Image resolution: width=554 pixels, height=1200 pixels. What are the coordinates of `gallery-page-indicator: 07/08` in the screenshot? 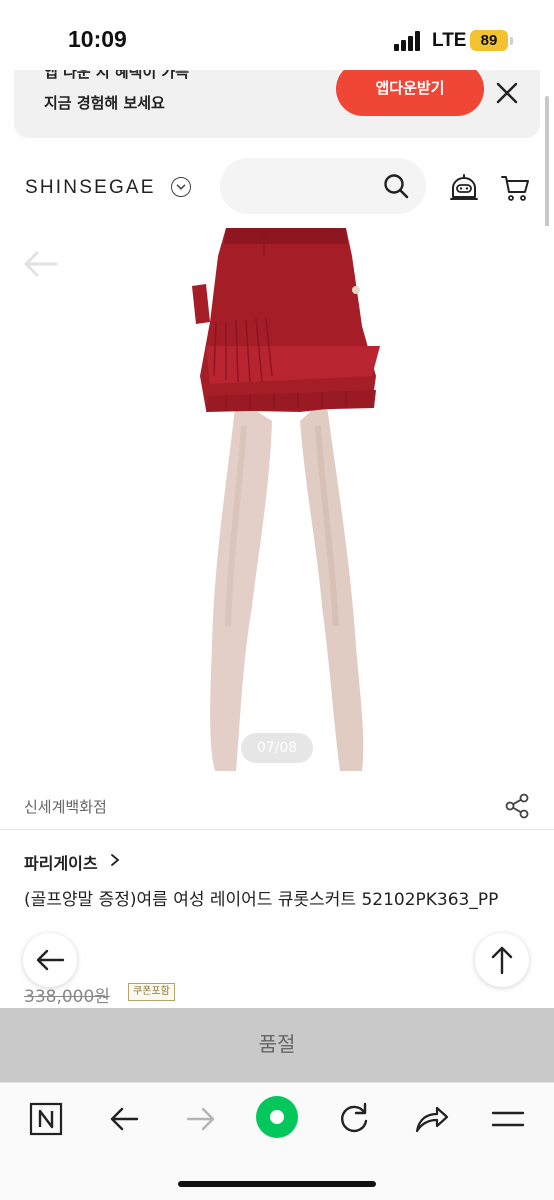 It's located at (277, 748).